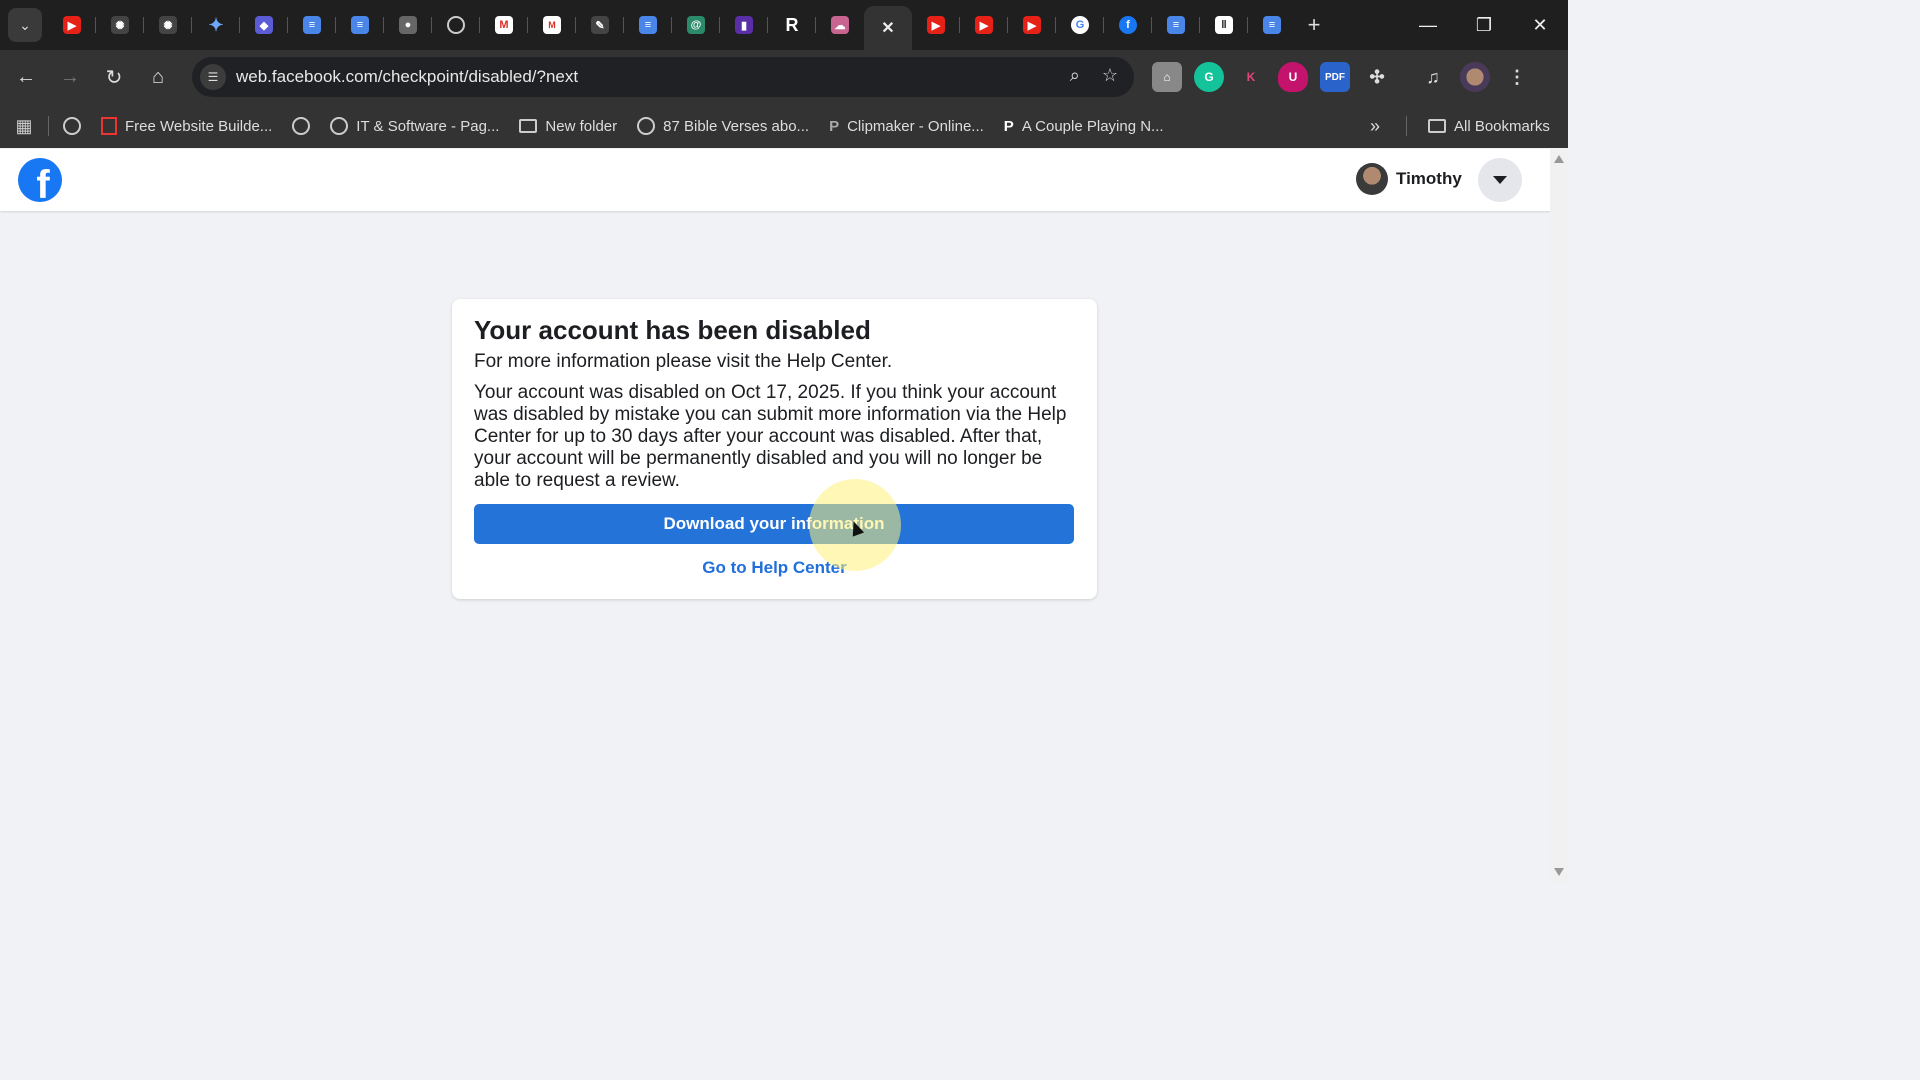 Image resolution: width=1920 pixels, height=1080 pixels. I want to click on tab-claude: ☁, so click(840, 25).